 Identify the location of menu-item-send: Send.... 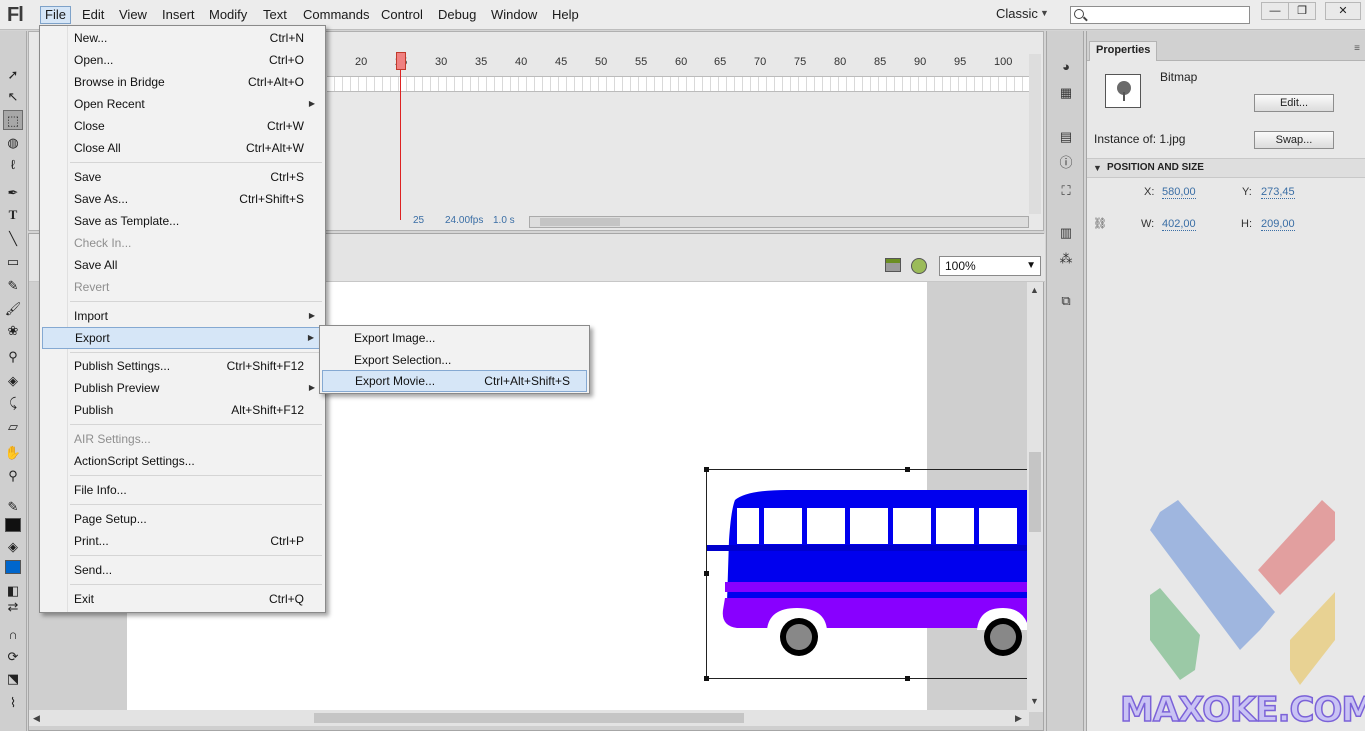
(182, 570).